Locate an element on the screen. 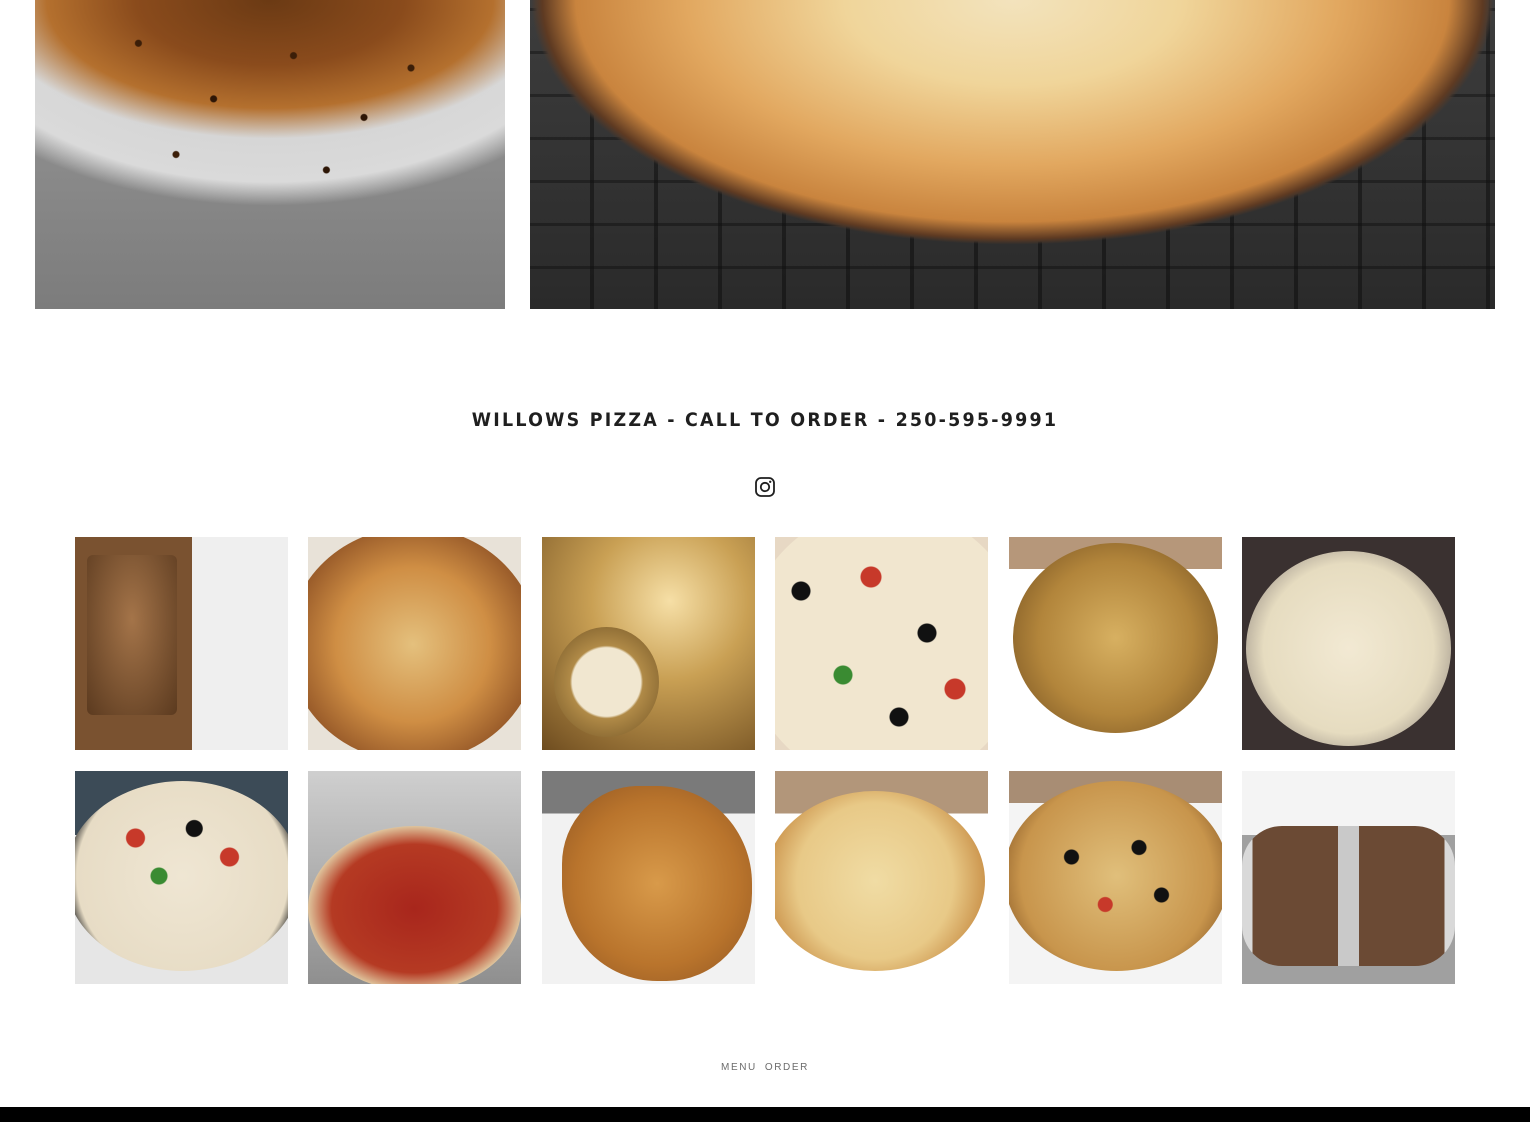 This screenshot has height=1122, width=1530. instagram-icon is located at coordinates (765, 487).